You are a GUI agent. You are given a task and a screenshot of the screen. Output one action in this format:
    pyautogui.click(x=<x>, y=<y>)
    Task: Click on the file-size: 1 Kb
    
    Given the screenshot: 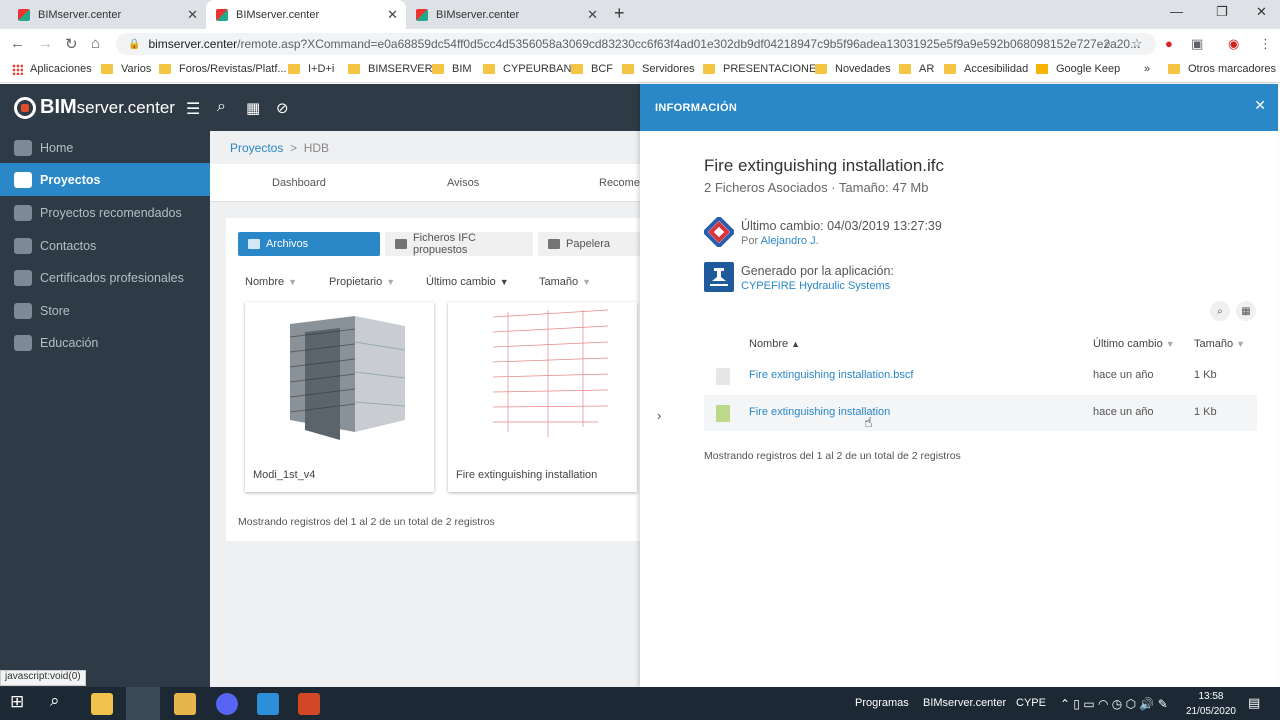 What is the action you would take?
    pyautogui.click(x=1205, y=375)
    